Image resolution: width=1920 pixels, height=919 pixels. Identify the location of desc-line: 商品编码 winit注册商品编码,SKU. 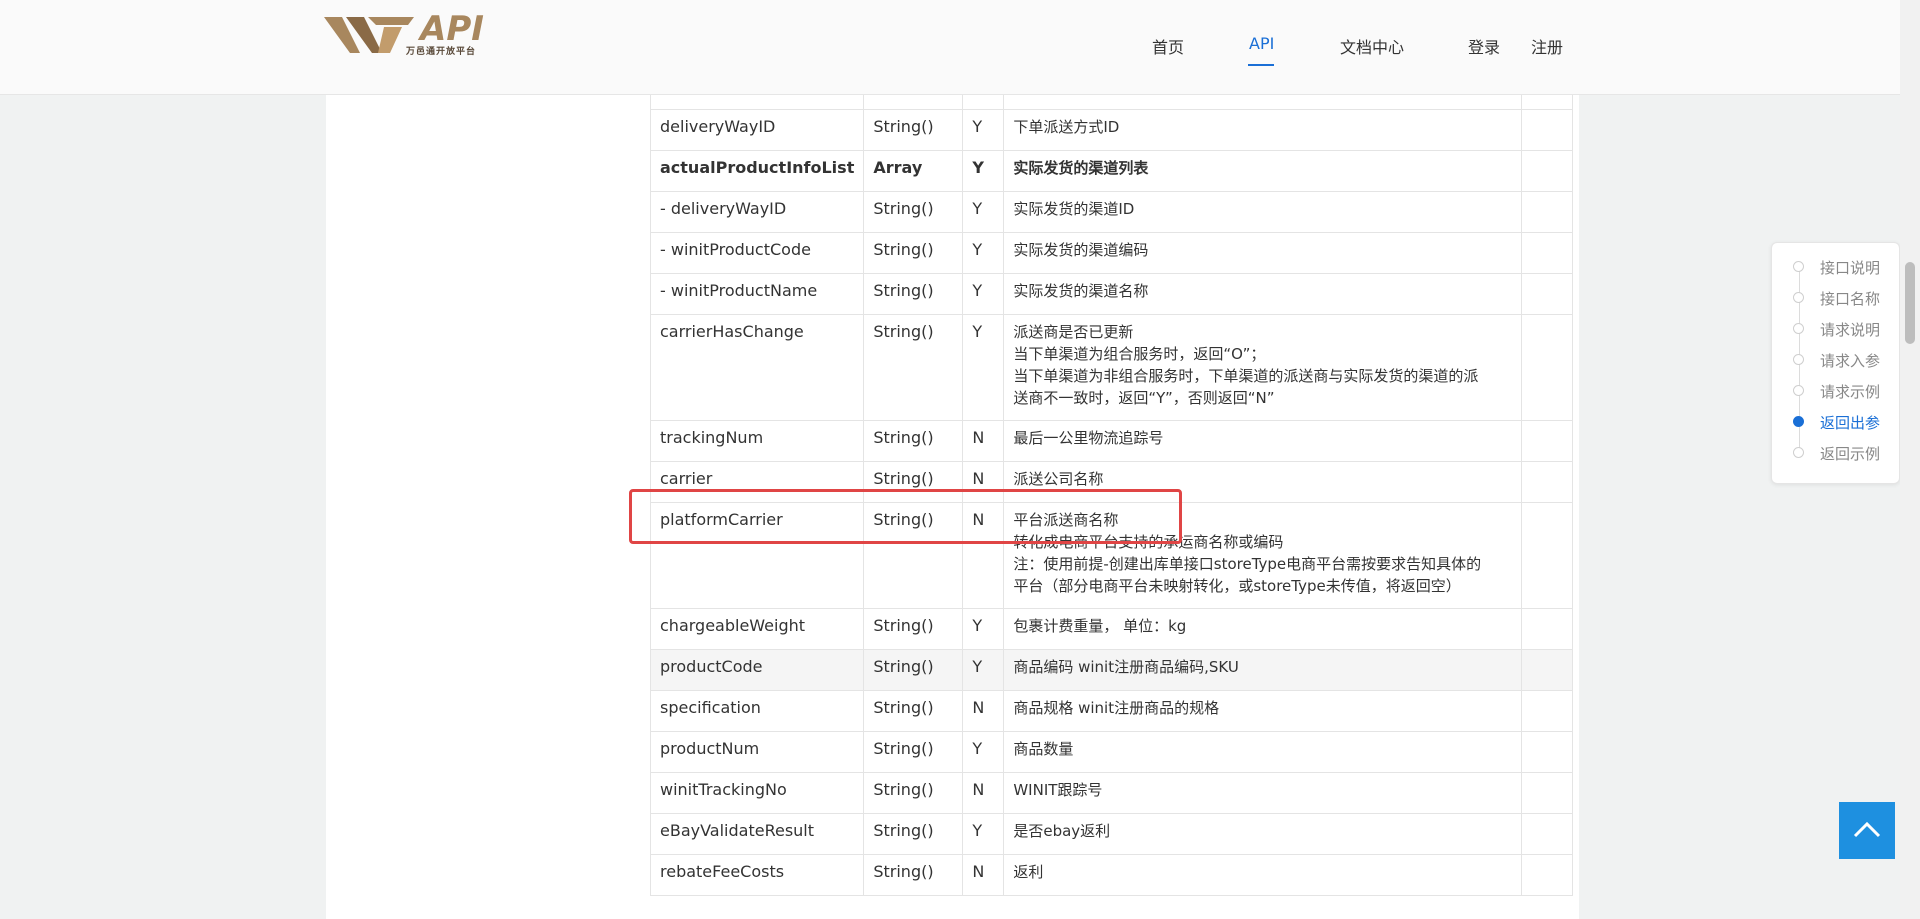
(1126, 667).